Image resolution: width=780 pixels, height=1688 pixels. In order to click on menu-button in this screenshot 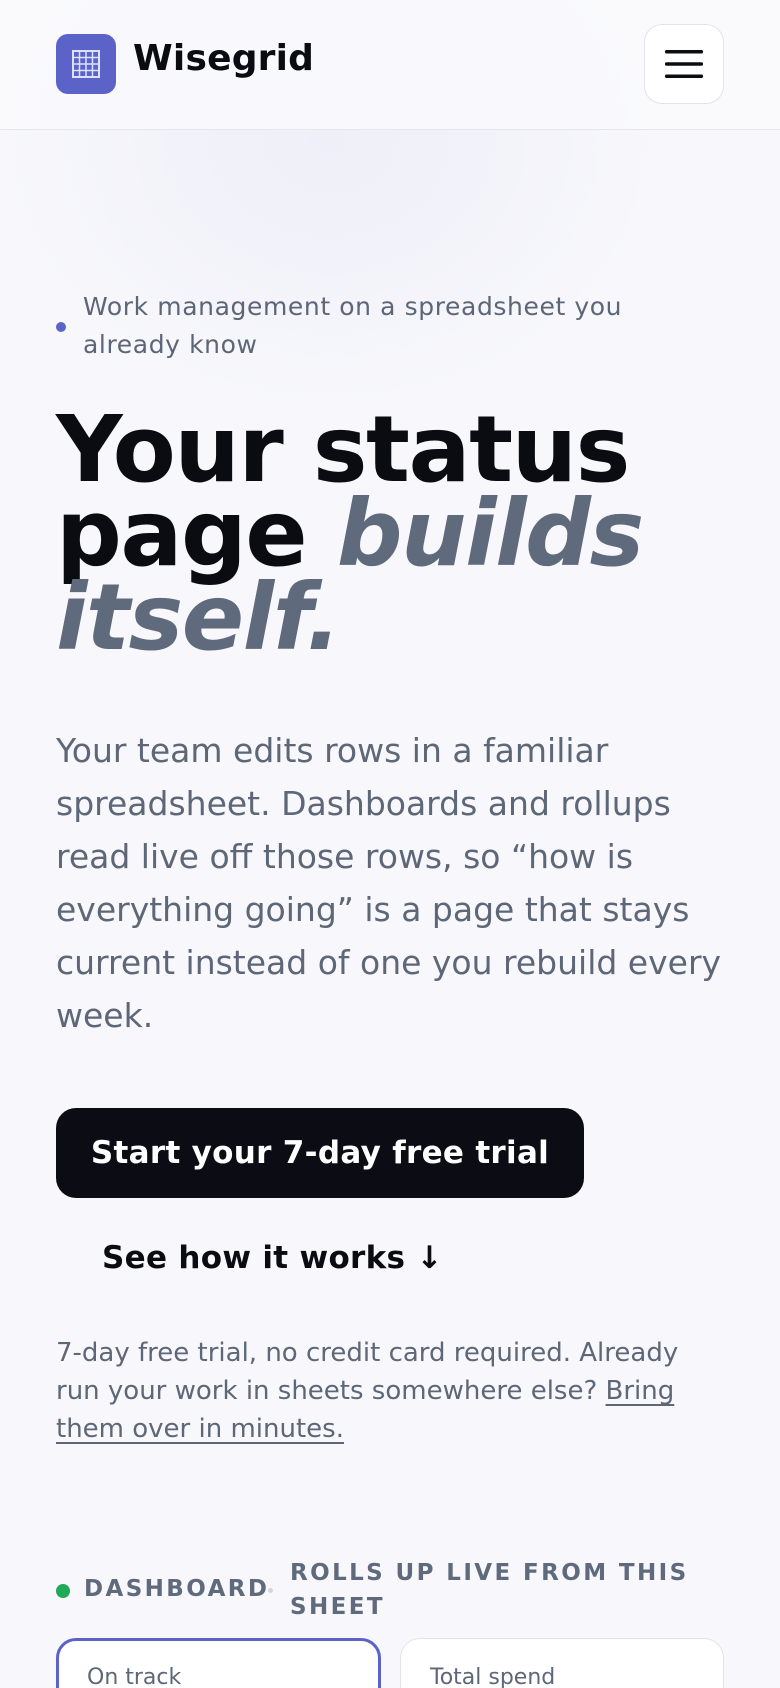, I will do `click(684, 64)`.